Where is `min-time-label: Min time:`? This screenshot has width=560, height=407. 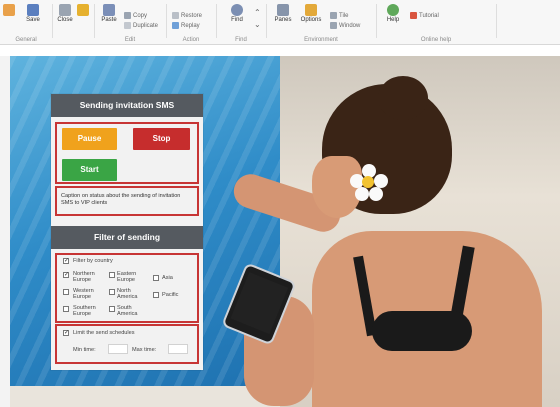 min-time-label: Min time: is located at coordinates (84, 350).